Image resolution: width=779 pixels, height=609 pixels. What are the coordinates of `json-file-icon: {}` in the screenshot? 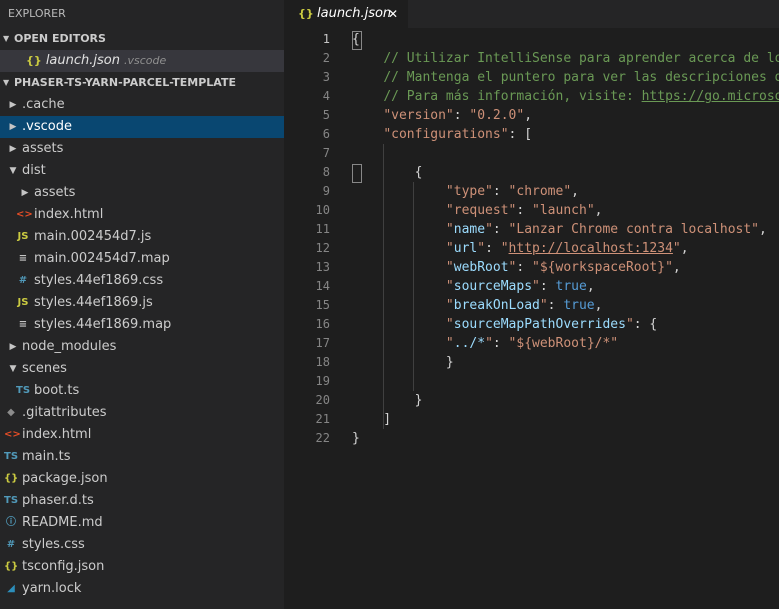 It's located at (34, 60).